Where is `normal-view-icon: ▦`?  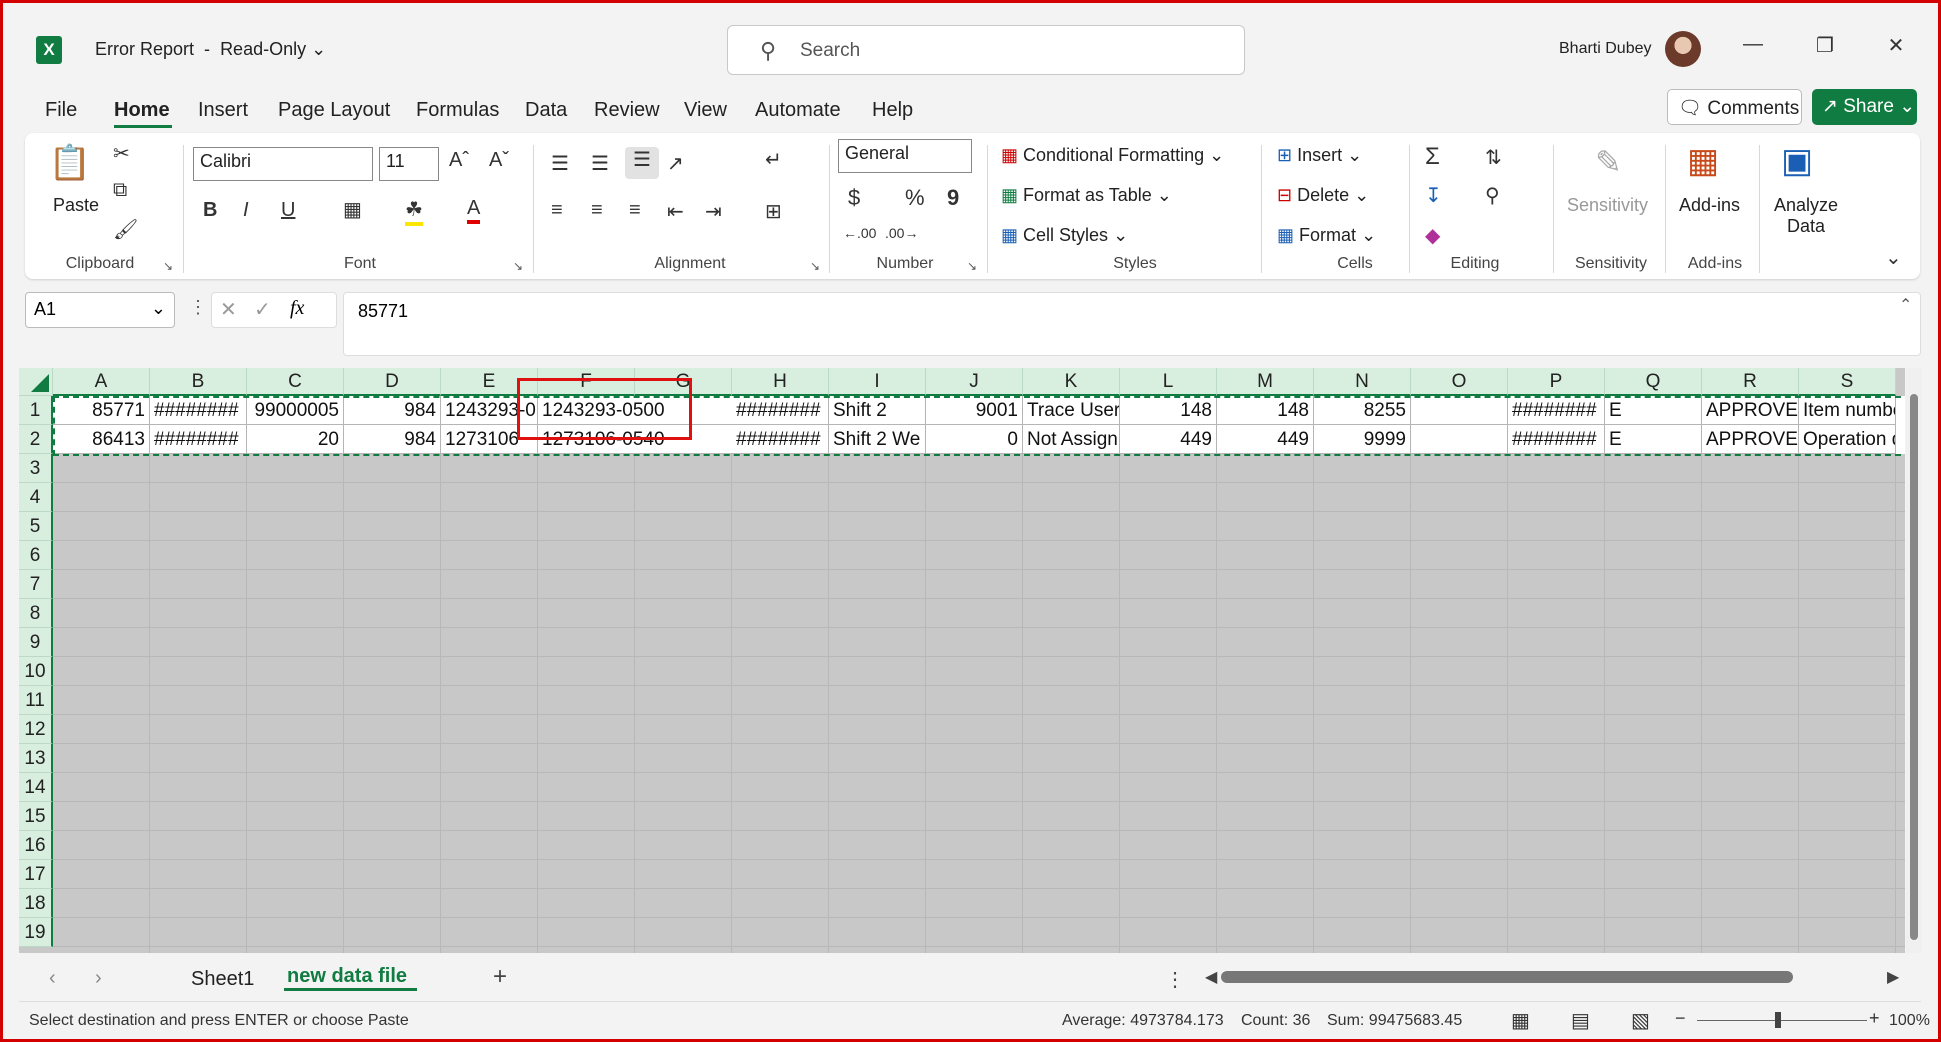
normal-view-icon: ▦ is located at coordinates (1520, 1020).